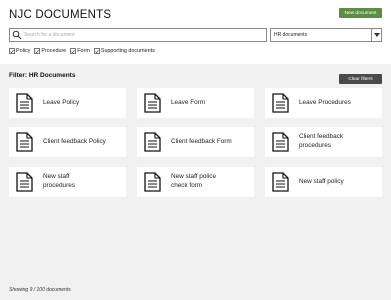 The height and width of the screenshot is (300, 391). I want to click on results-count: Showing 9 / 100 documents, so click(40, 290).